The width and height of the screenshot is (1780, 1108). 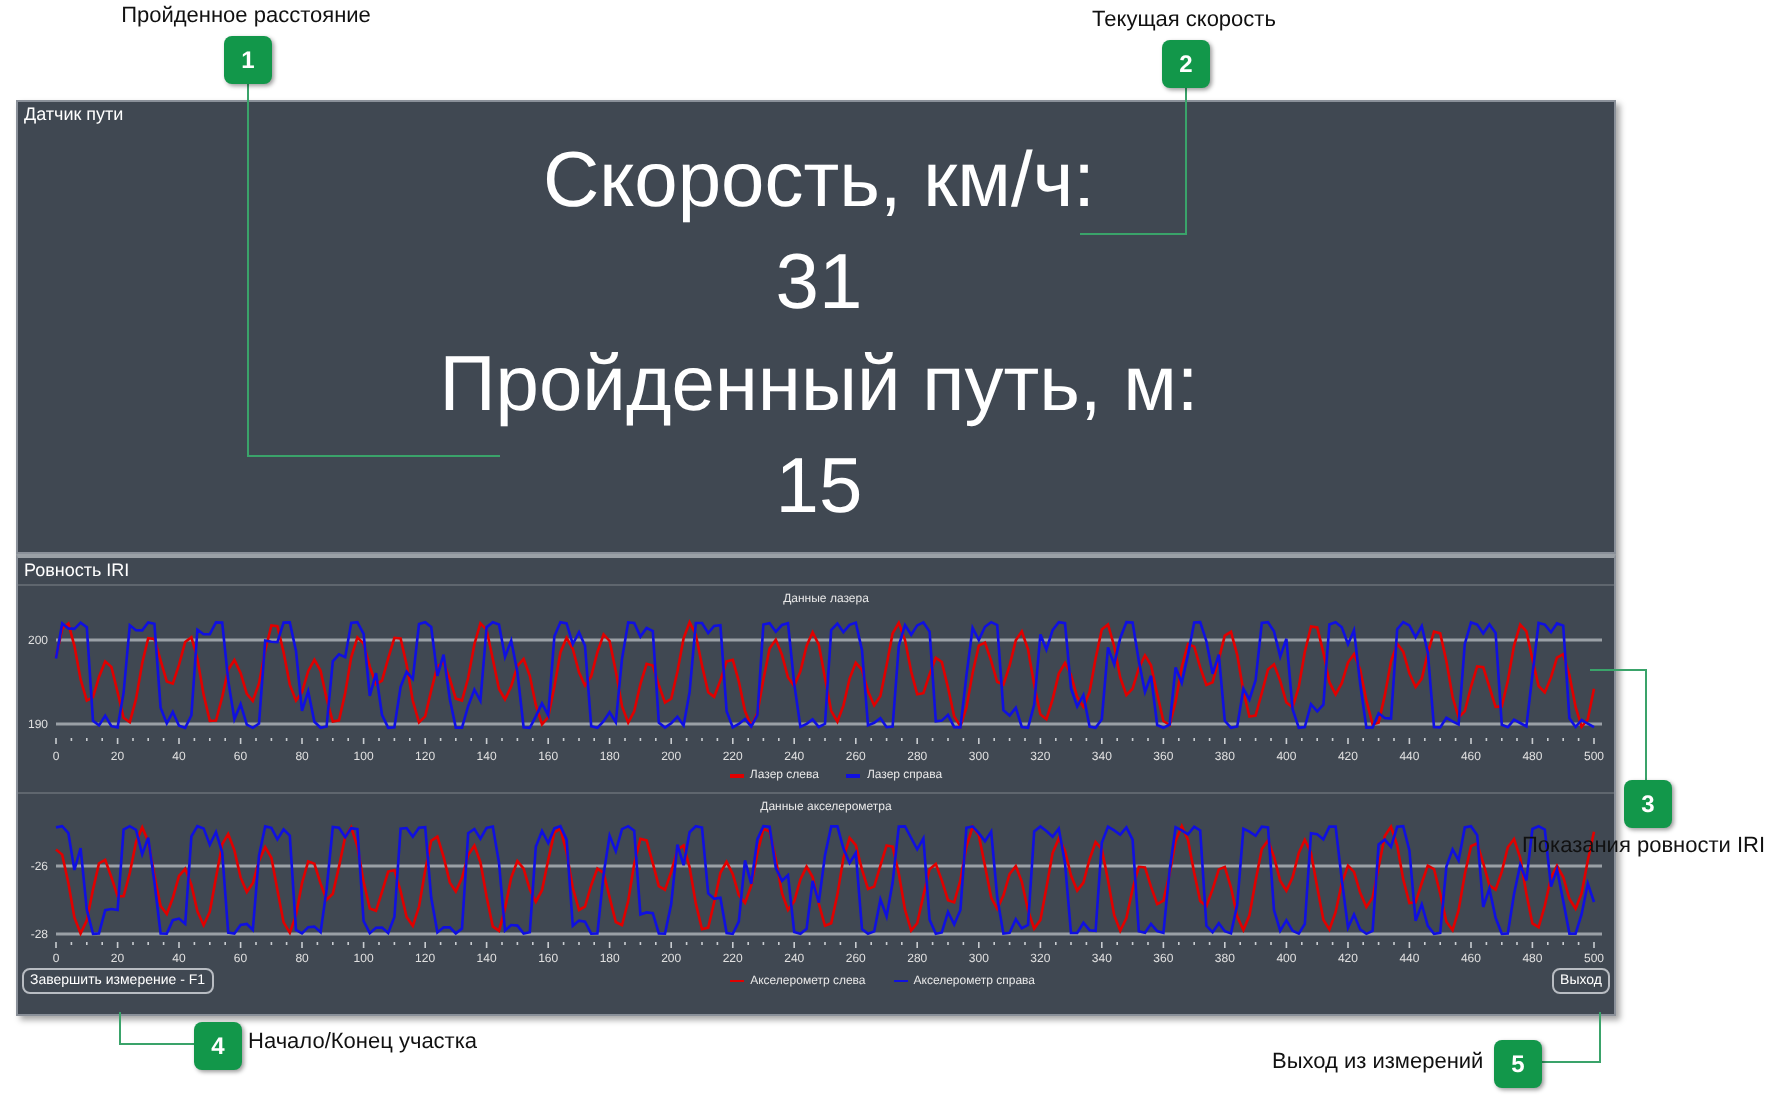 I want to click on callout-badge: 1, so click(x=248, y=60).